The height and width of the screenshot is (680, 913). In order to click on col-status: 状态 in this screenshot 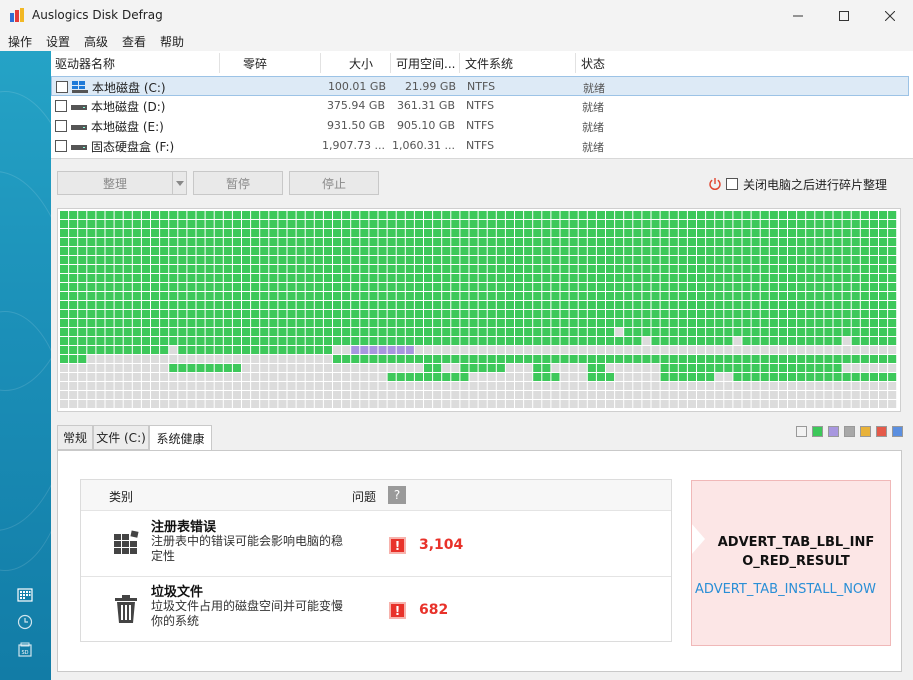, I will do `click(593, 63)`.